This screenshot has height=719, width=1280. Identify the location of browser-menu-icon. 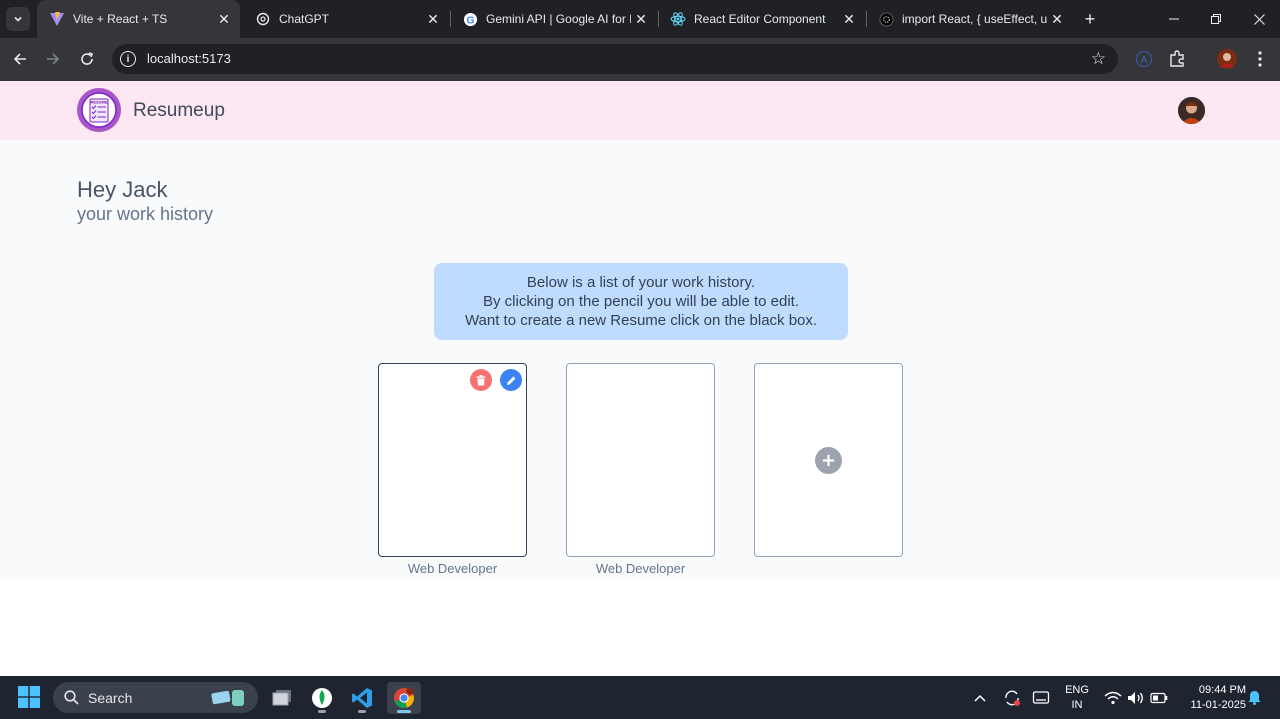
(1260, 59).